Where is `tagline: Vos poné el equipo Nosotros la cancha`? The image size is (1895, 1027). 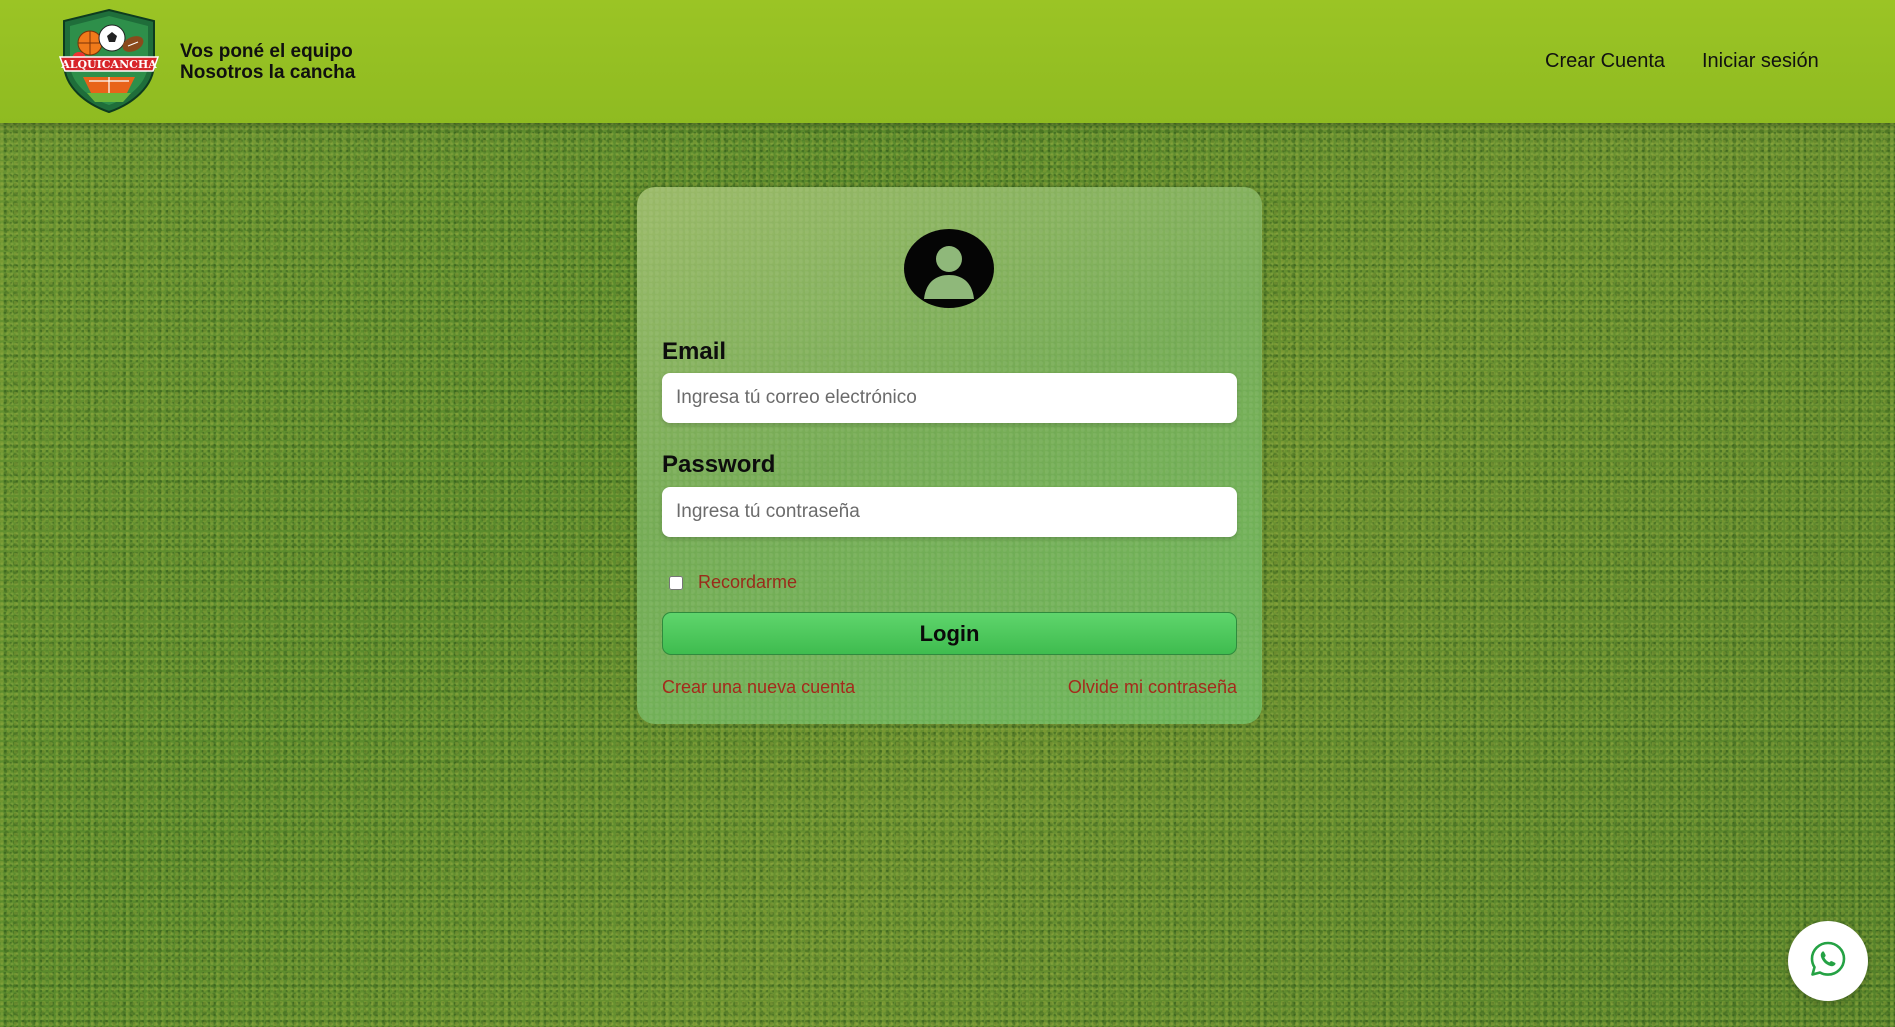 tagline: Vos poné el equipo Nosotros la cancha is located at coordinates (267, 62).